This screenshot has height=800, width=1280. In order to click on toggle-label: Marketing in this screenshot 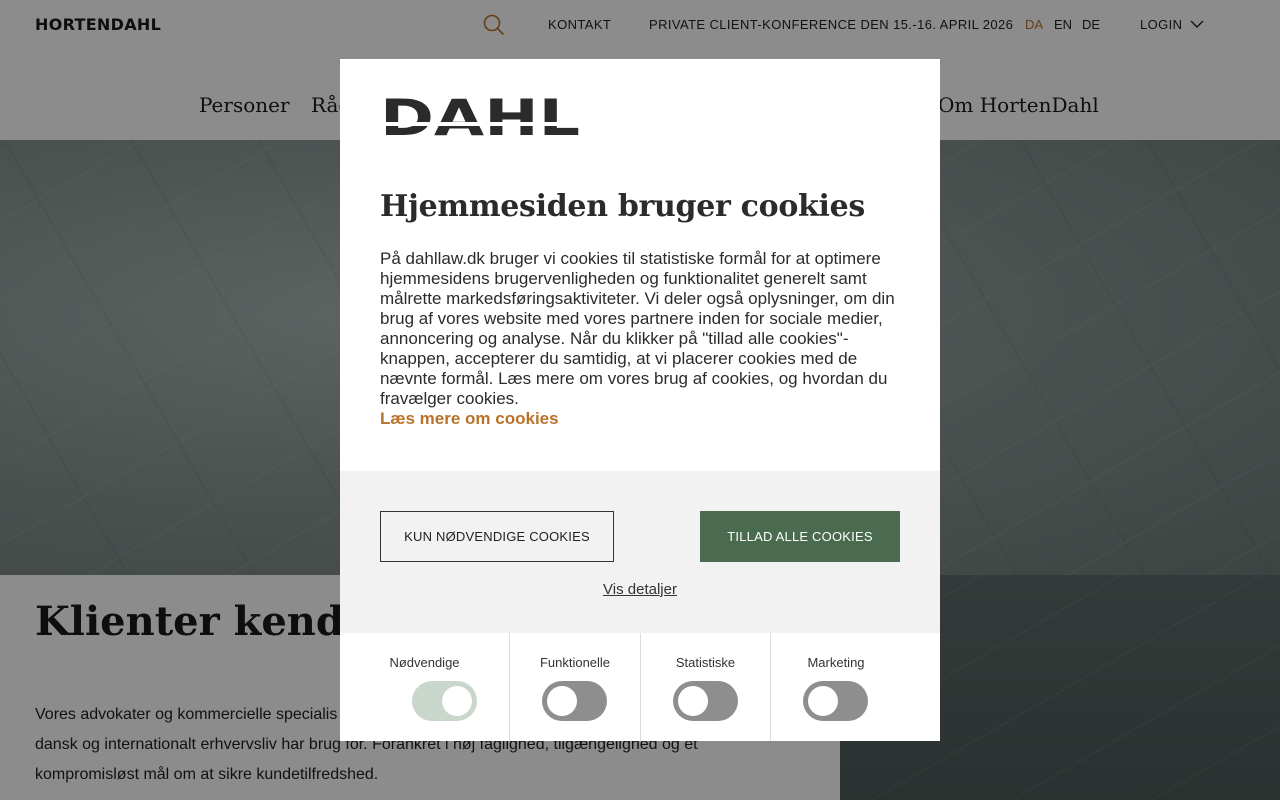, I will do `click(836, 662)`.